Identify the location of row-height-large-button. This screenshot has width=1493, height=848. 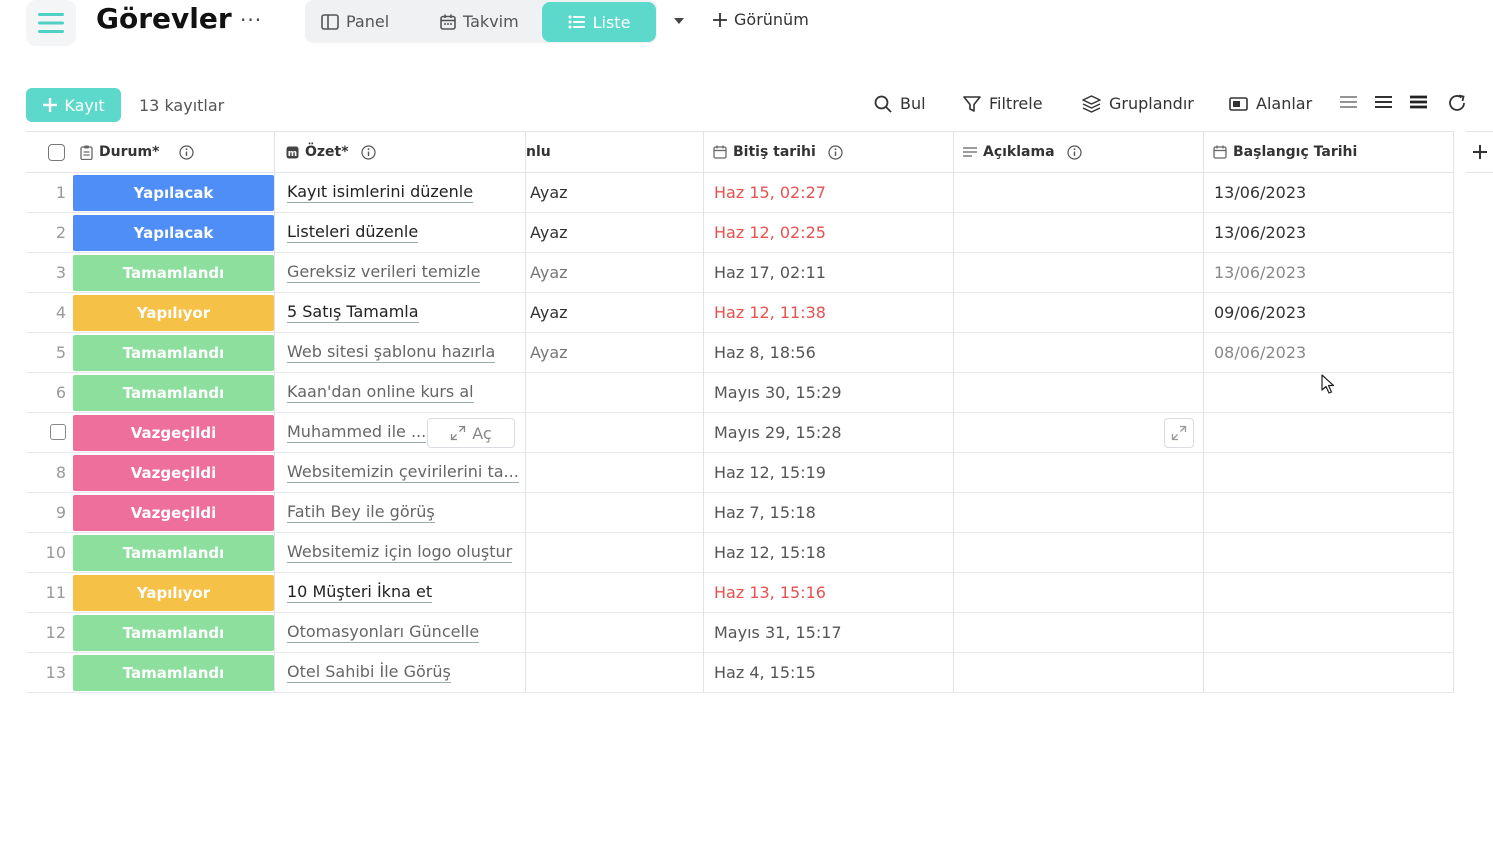
(1418, 102).